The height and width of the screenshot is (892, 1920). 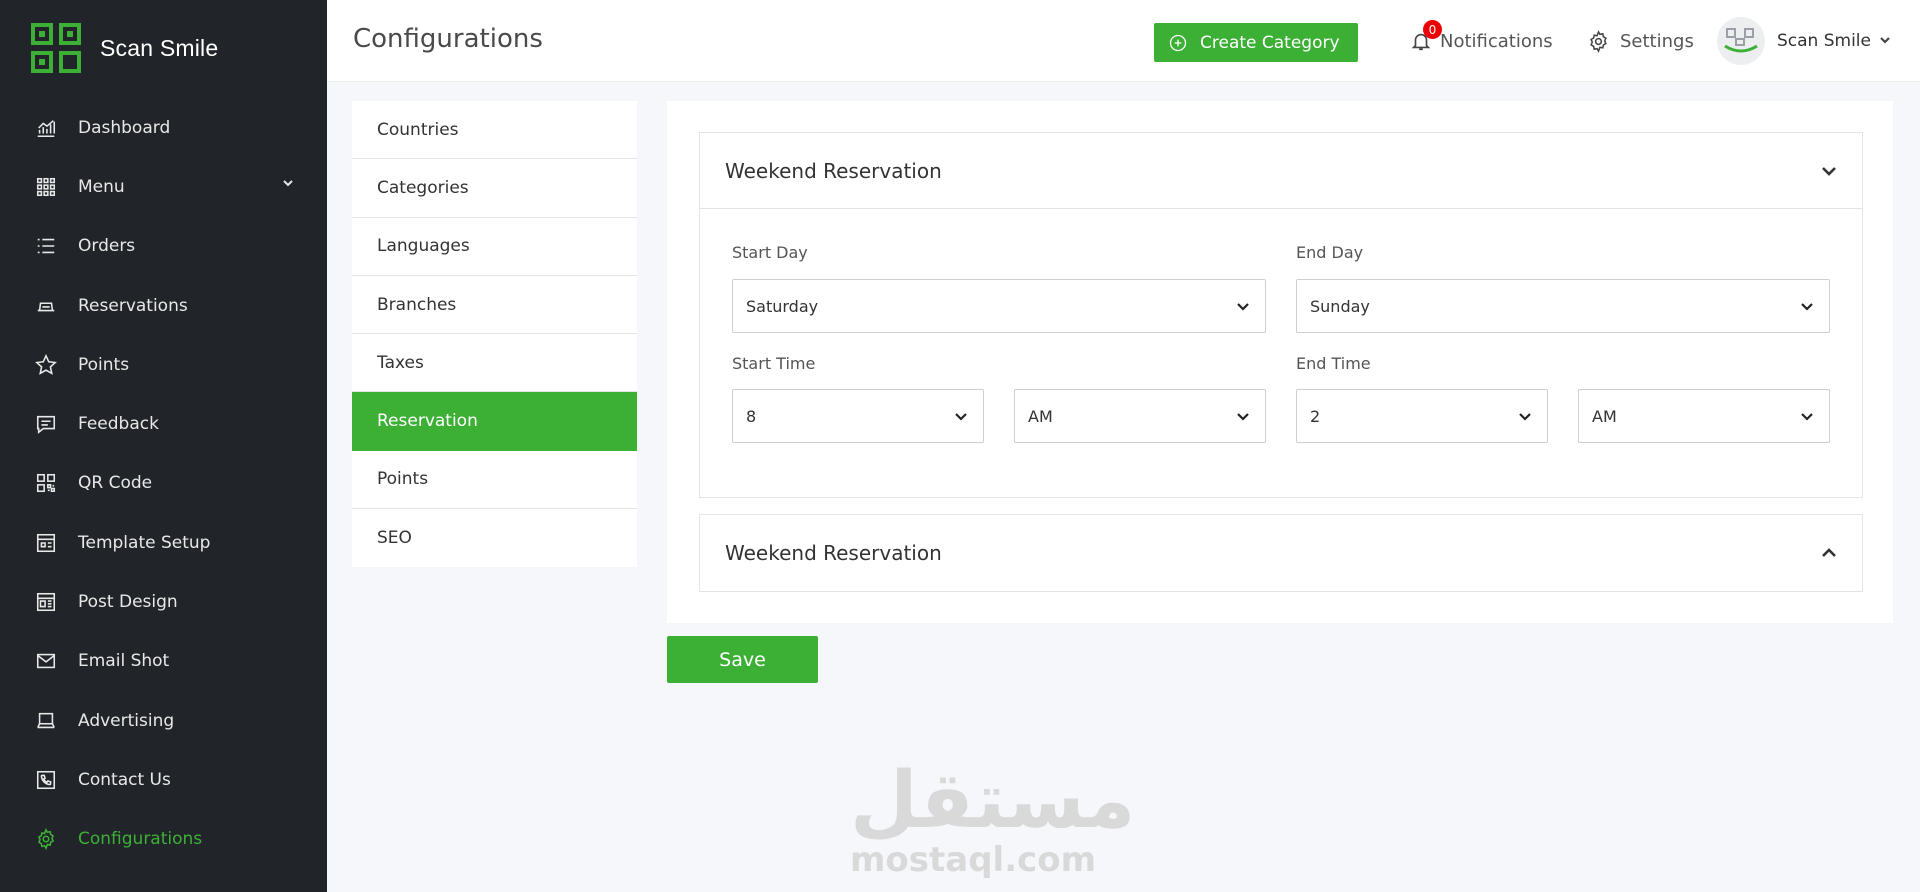 What do you see at coordinates (46, 543) in the screenshot?
I see `template-icon` at bounding box center [46, 543].